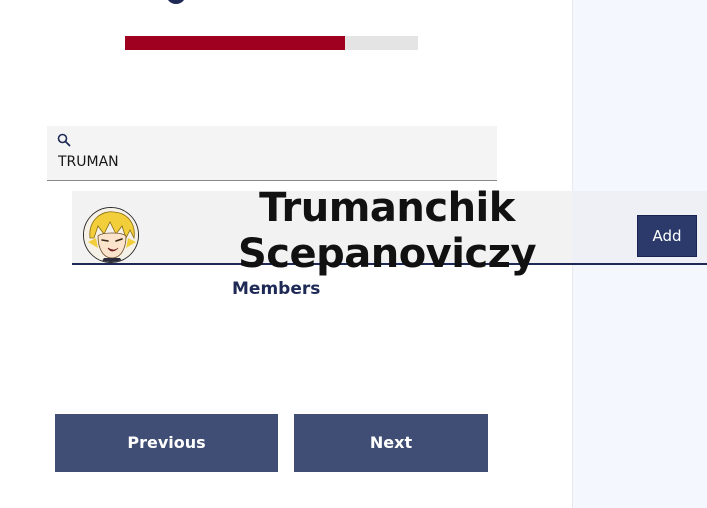 The height and width of the screenshot is (508, 707). I want to click on member-name: Trumanchik Scepanoviczy, so click(387, 231).